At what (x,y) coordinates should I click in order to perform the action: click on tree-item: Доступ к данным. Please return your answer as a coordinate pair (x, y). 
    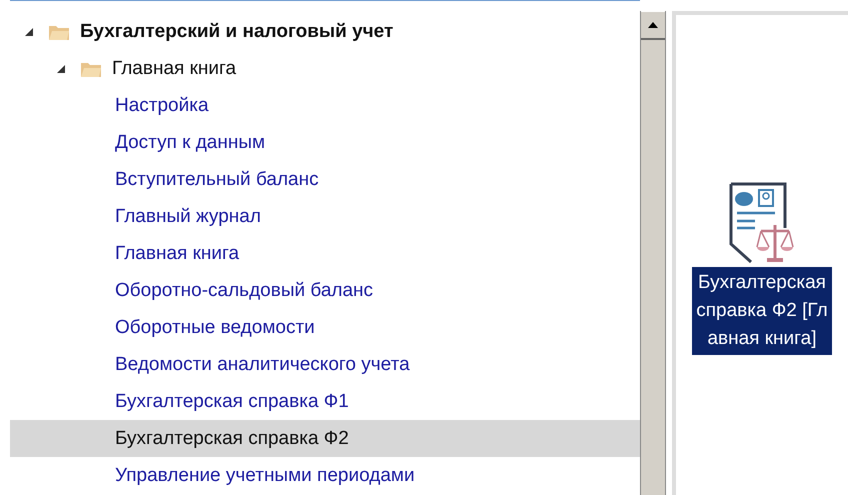
    Looking at the image, I should click on (325, 142).